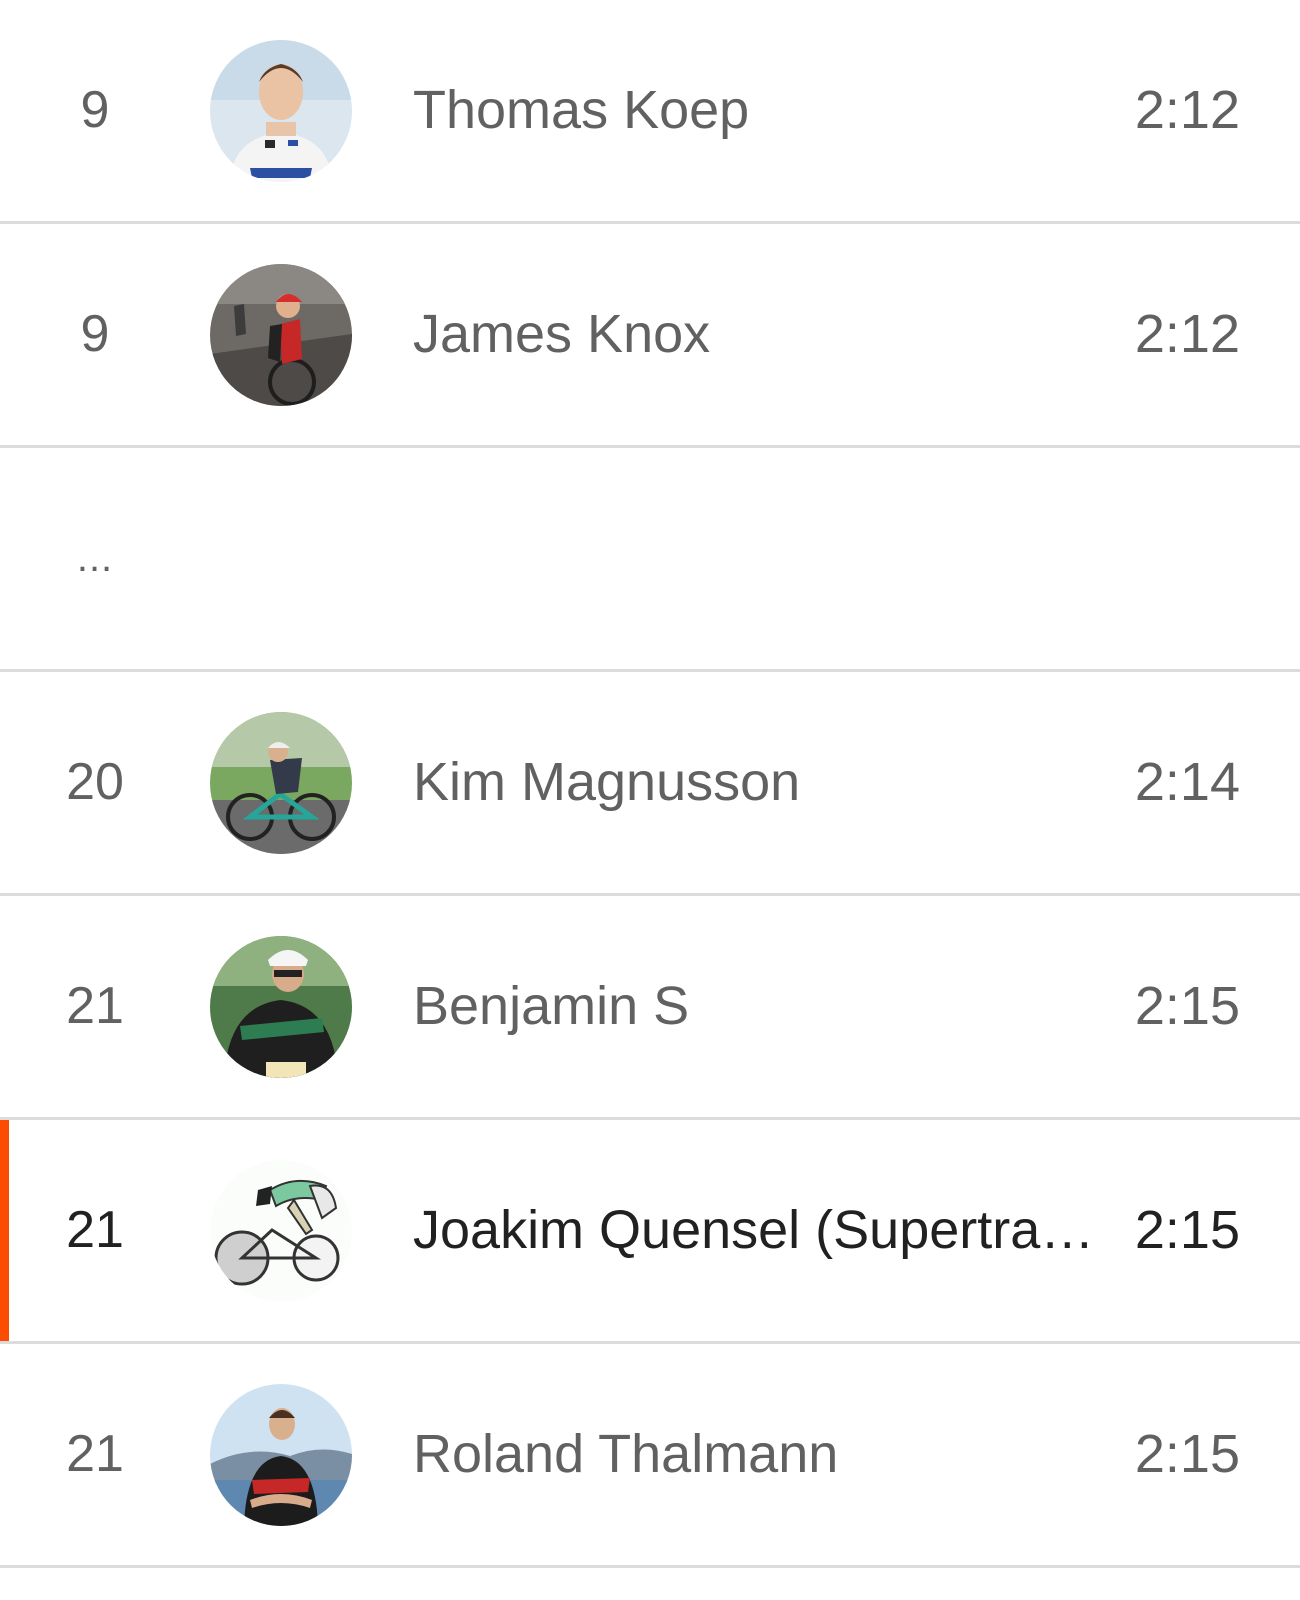  I want to click on leaderboard-row-current-user: 21 Joakim Quensel (Supertram… 2:15, so click(650, 1232).